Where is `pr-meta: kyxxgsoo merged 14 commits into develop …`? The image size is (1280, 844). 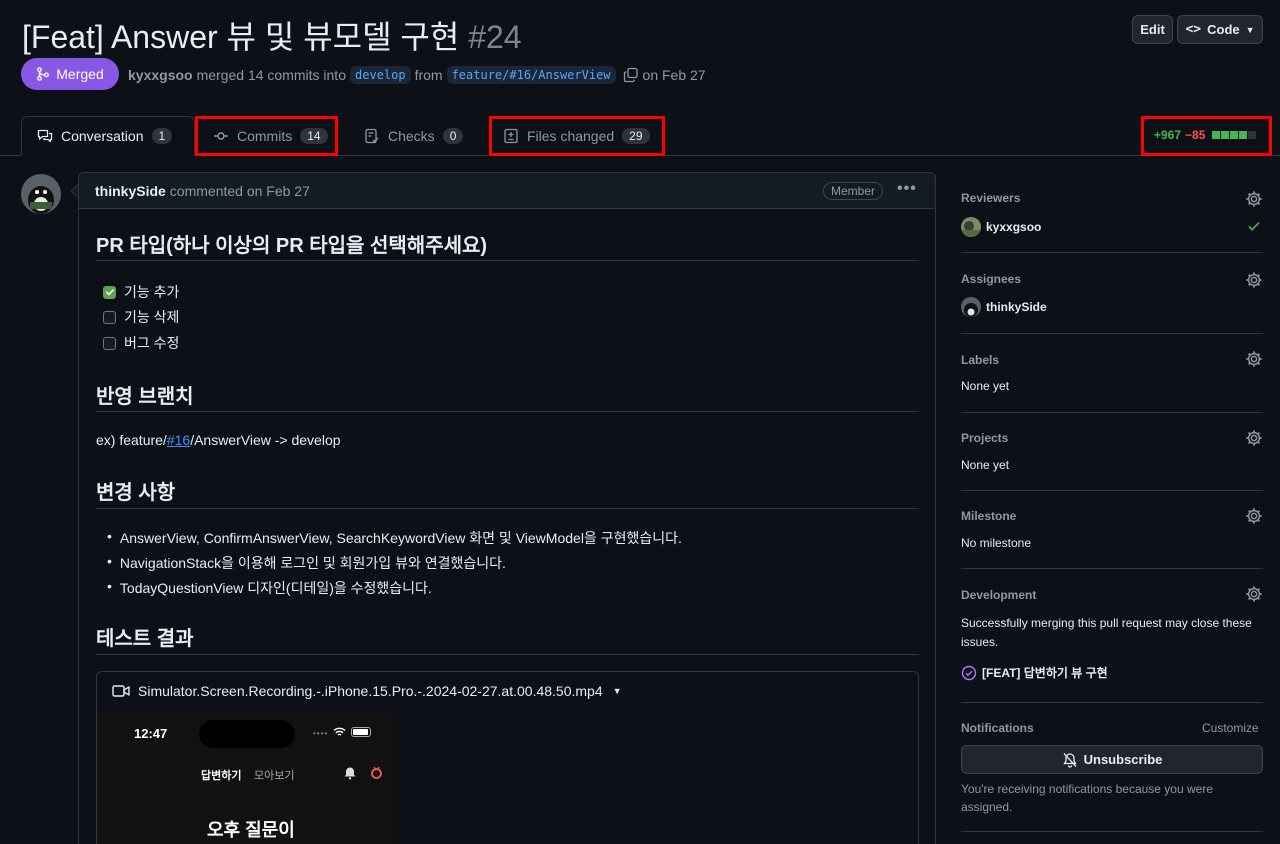 pr-meta: kyxxgsoo merged 14 commits into develop … is located at coordinates (417, 75).